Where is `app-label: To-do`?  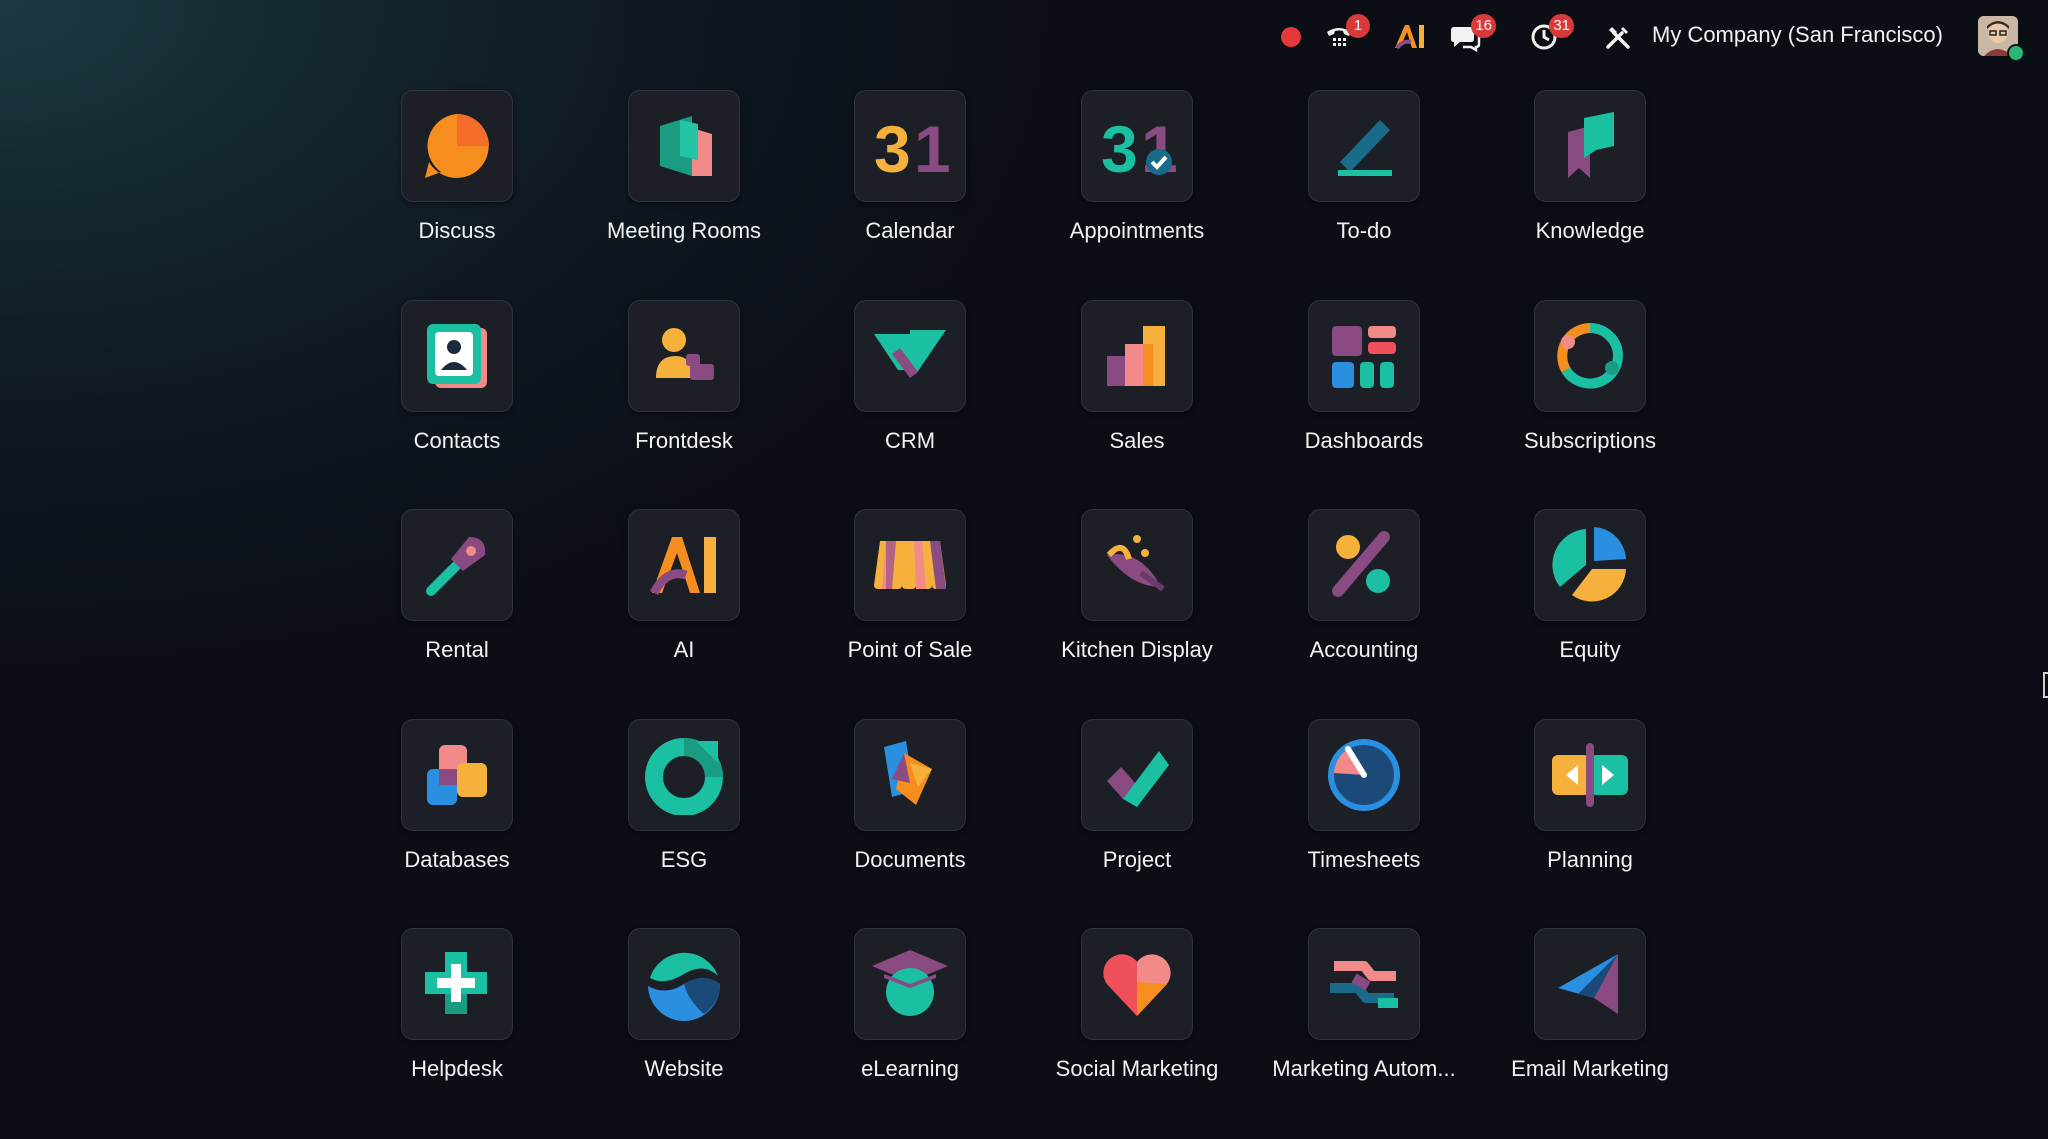 app-label: To-do is located at coordinates (1364, 230).